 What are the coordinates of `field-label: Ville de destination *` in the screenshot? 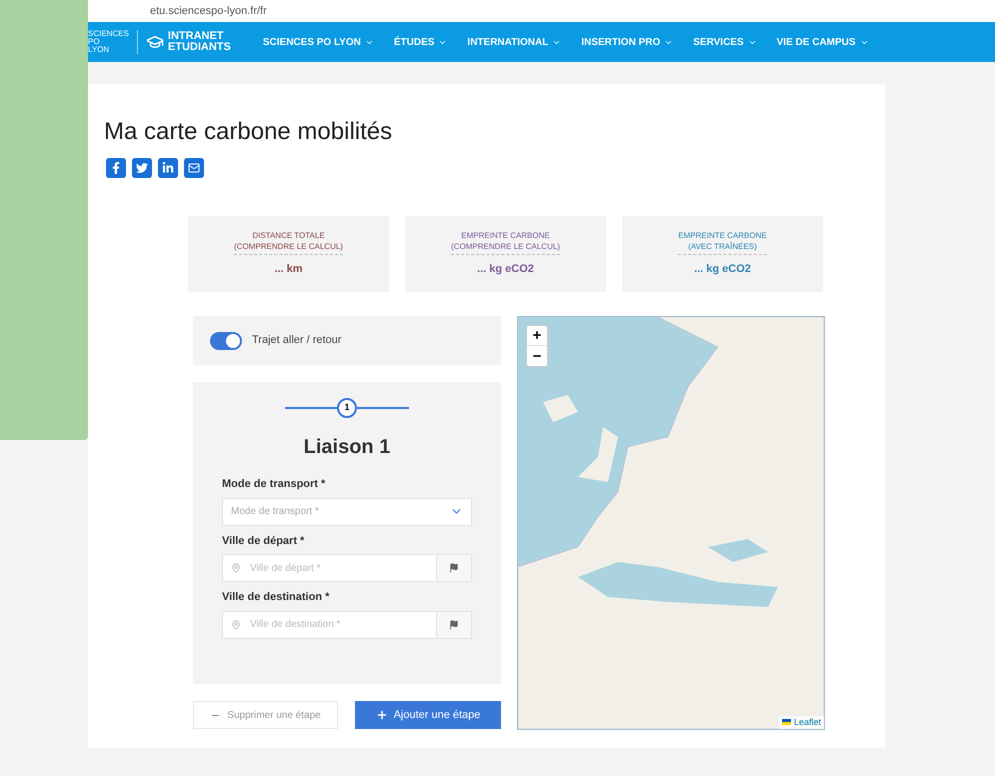 It's located at (276, 597).